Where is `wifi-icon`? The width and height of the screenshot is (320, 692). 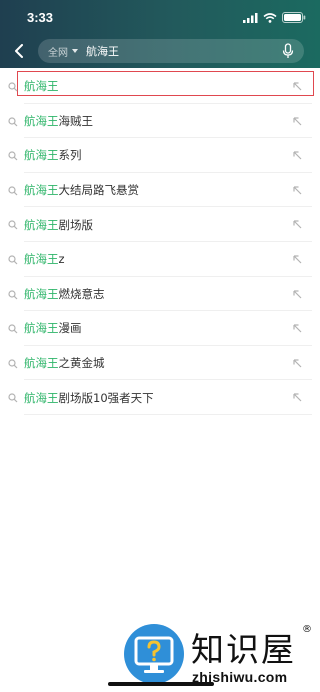
wifi-icon is located at coordinates (270, 17).